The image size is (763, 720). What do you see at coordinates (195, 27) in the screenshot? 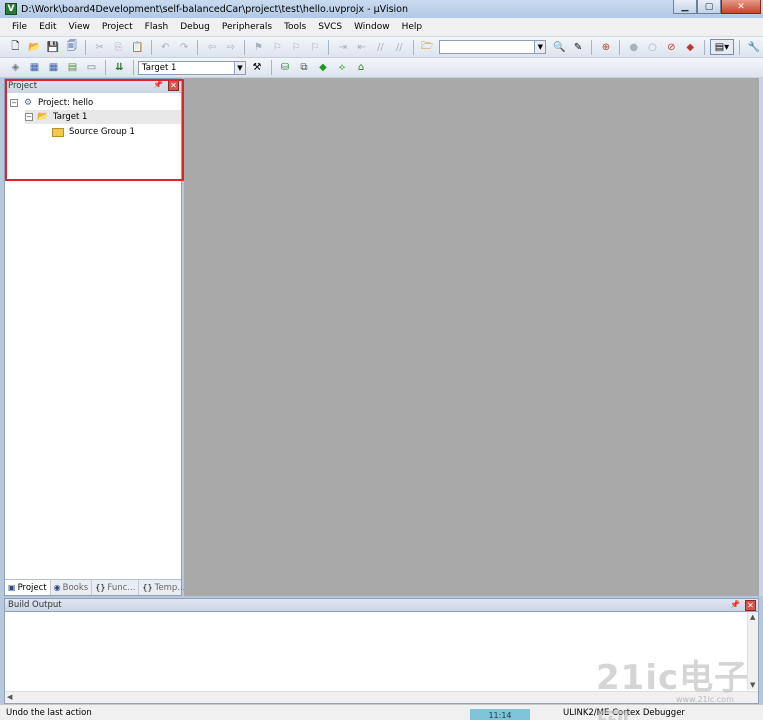
I see `menu-debug: Debug` at bounding box center [195, 27].